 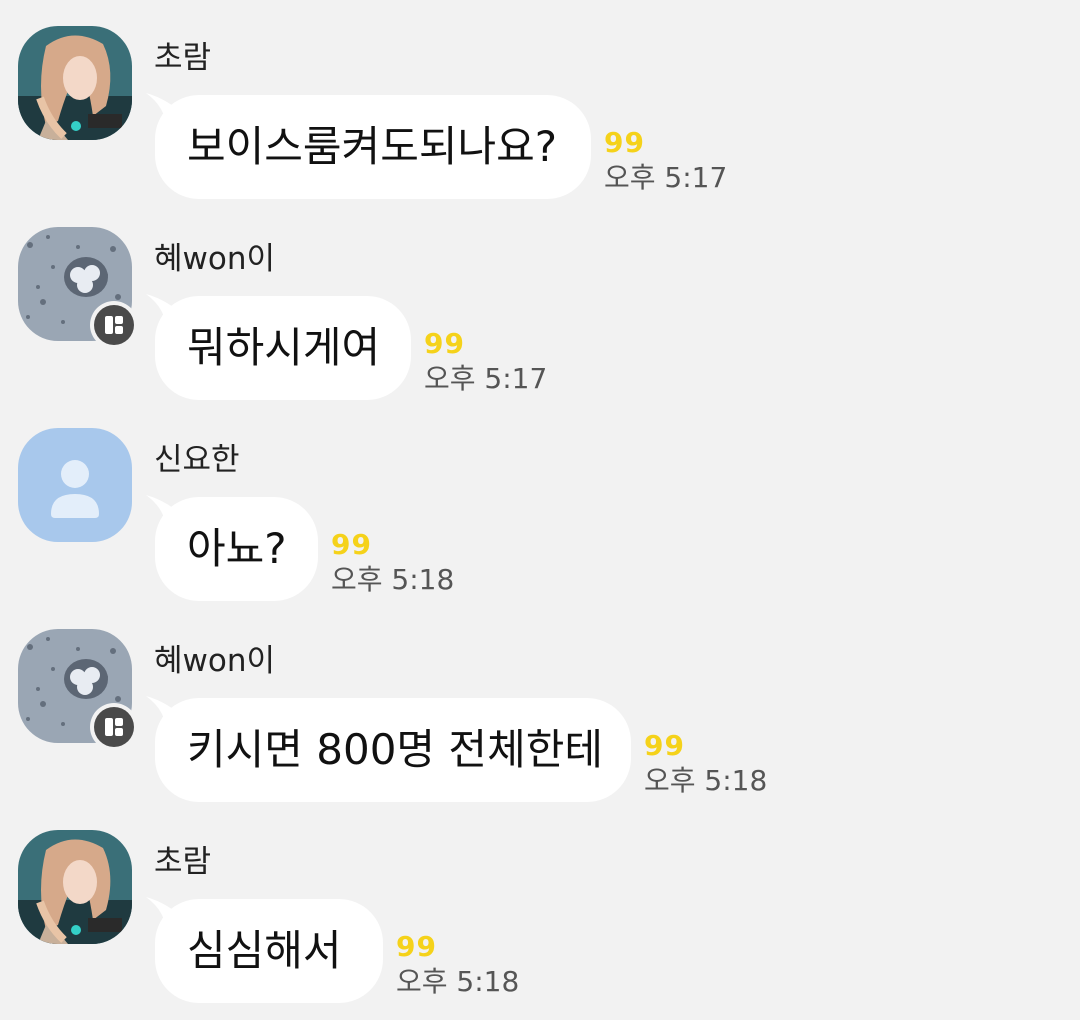 I want to click on sender-name: 신요한, so click(x=197, y=460).